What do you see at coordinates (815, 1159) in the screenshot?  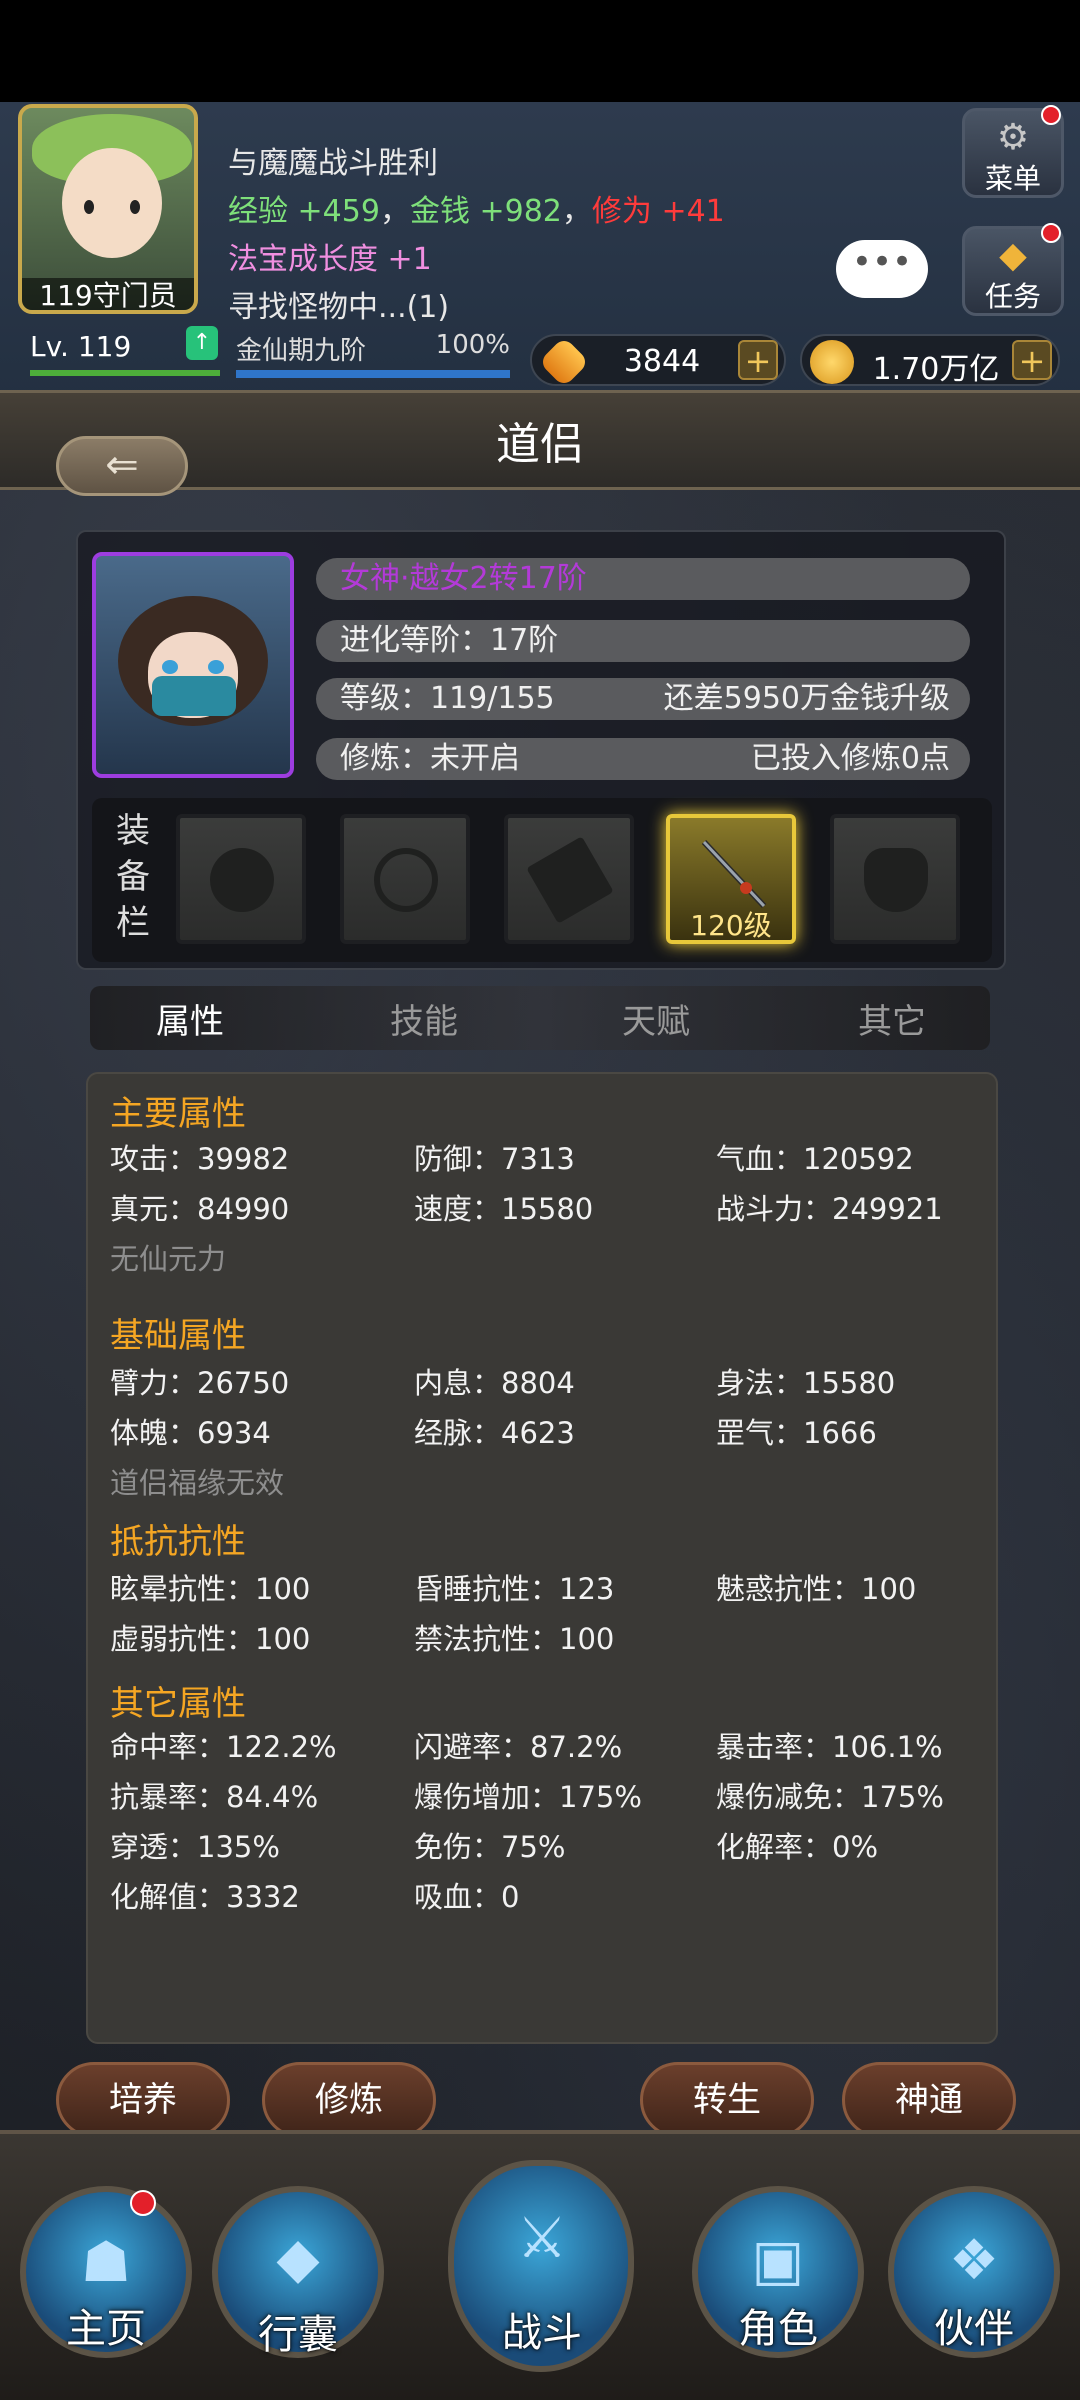 I see `attr-hp: 气血：120592` at bounding box center [815, 1159].